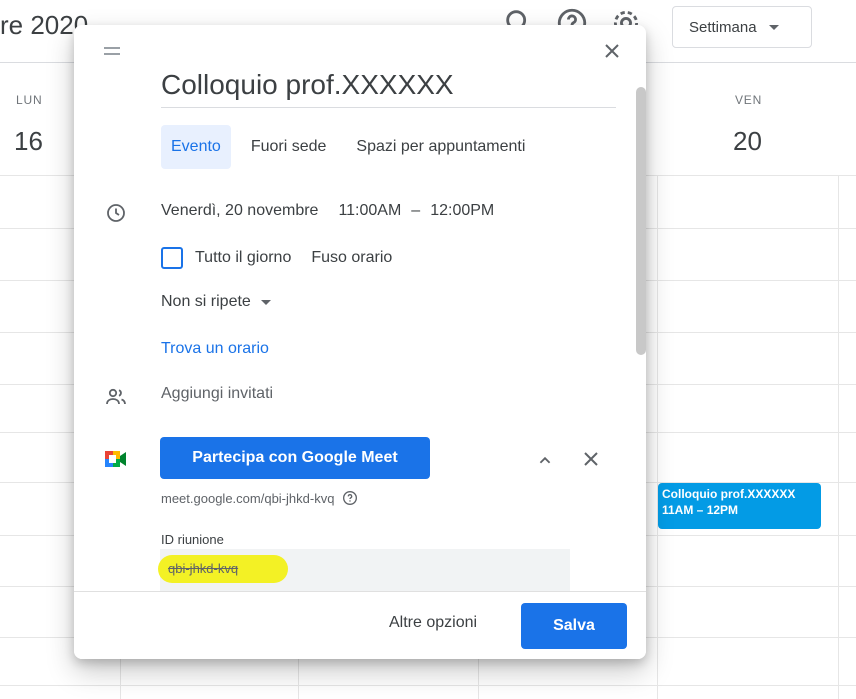 The height and width of the screenshot is (699, 856). Describe the element at coordinates (574, 626) in the screenshot. I see `save-button: Salva` at that location.